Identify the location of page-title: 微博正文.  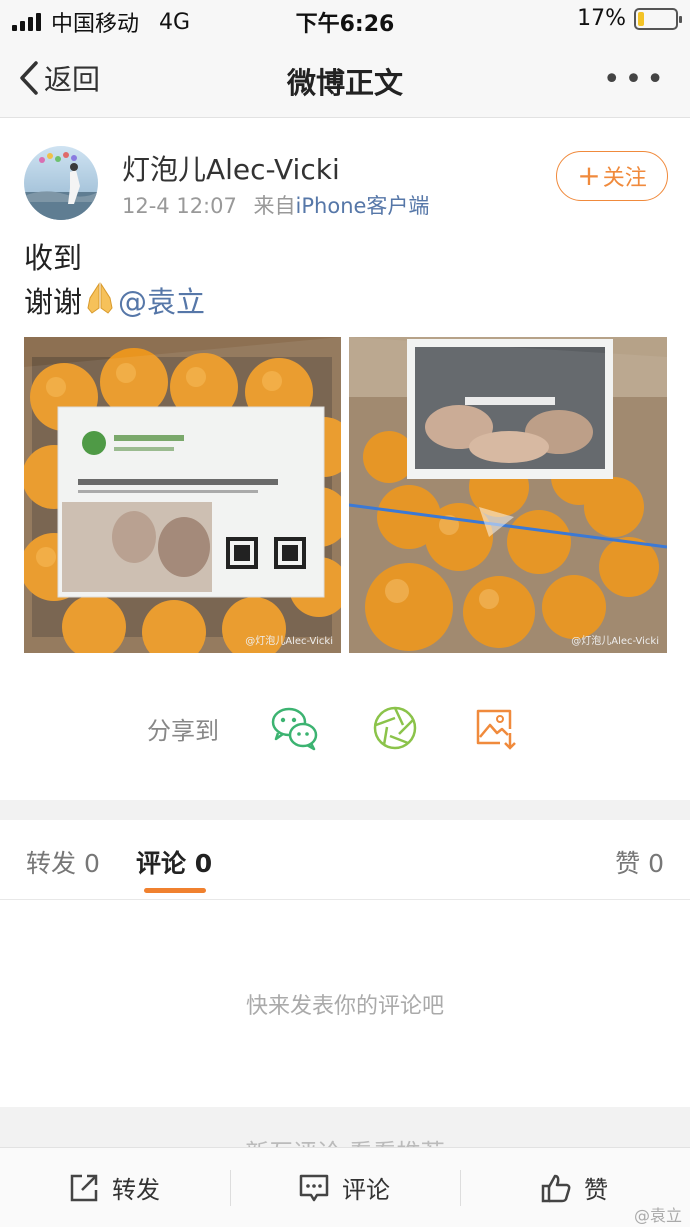
(344, 83).